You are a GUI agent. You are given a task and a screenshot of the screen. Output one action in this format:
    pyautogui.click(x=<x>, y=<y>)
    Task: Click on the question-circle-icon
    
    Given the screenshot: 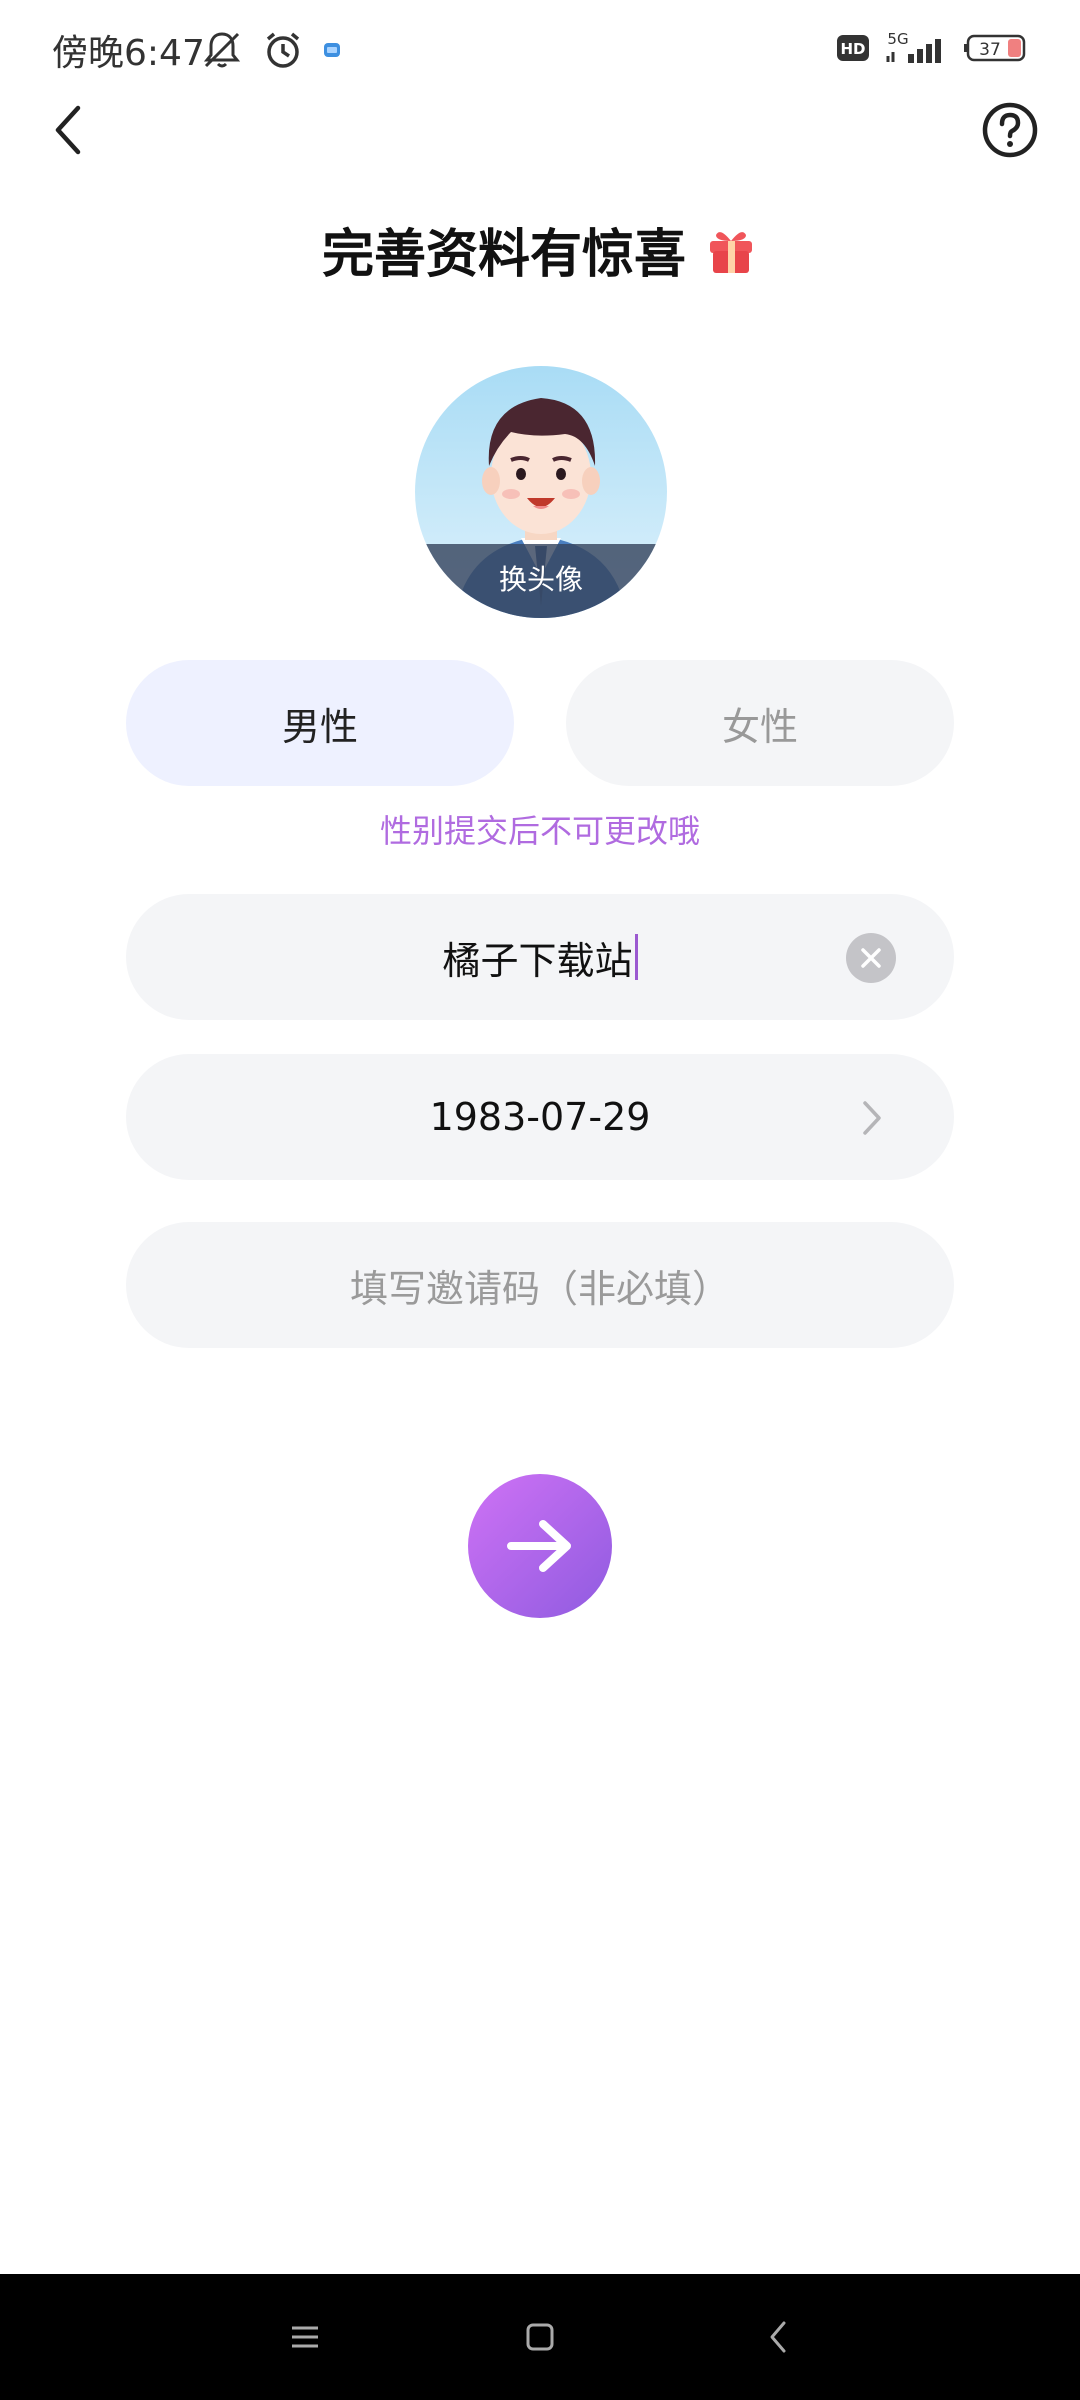 What is the action you would take?
    pyautogui.click(x=1010, y=130)
    